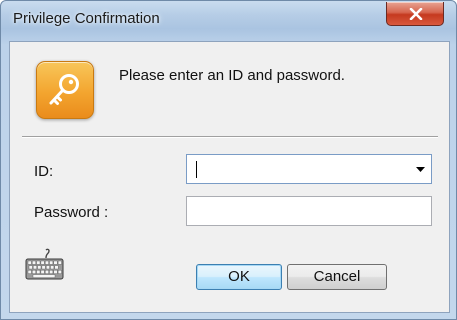 The image size is (457, 320). Describe the element at coordinates (337, 277) in the screenshot. I see `cancel-button: Cancel` at that location.